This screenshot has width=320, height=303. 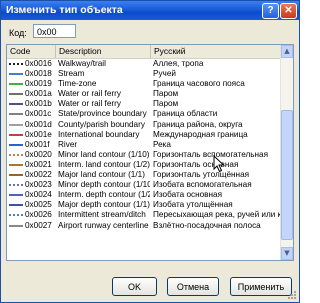 What do you see at coordinates (287, 253) in the screenshot?
I see `scroll-down-arrow-icon: ▼` at bounding box center [287, 253].